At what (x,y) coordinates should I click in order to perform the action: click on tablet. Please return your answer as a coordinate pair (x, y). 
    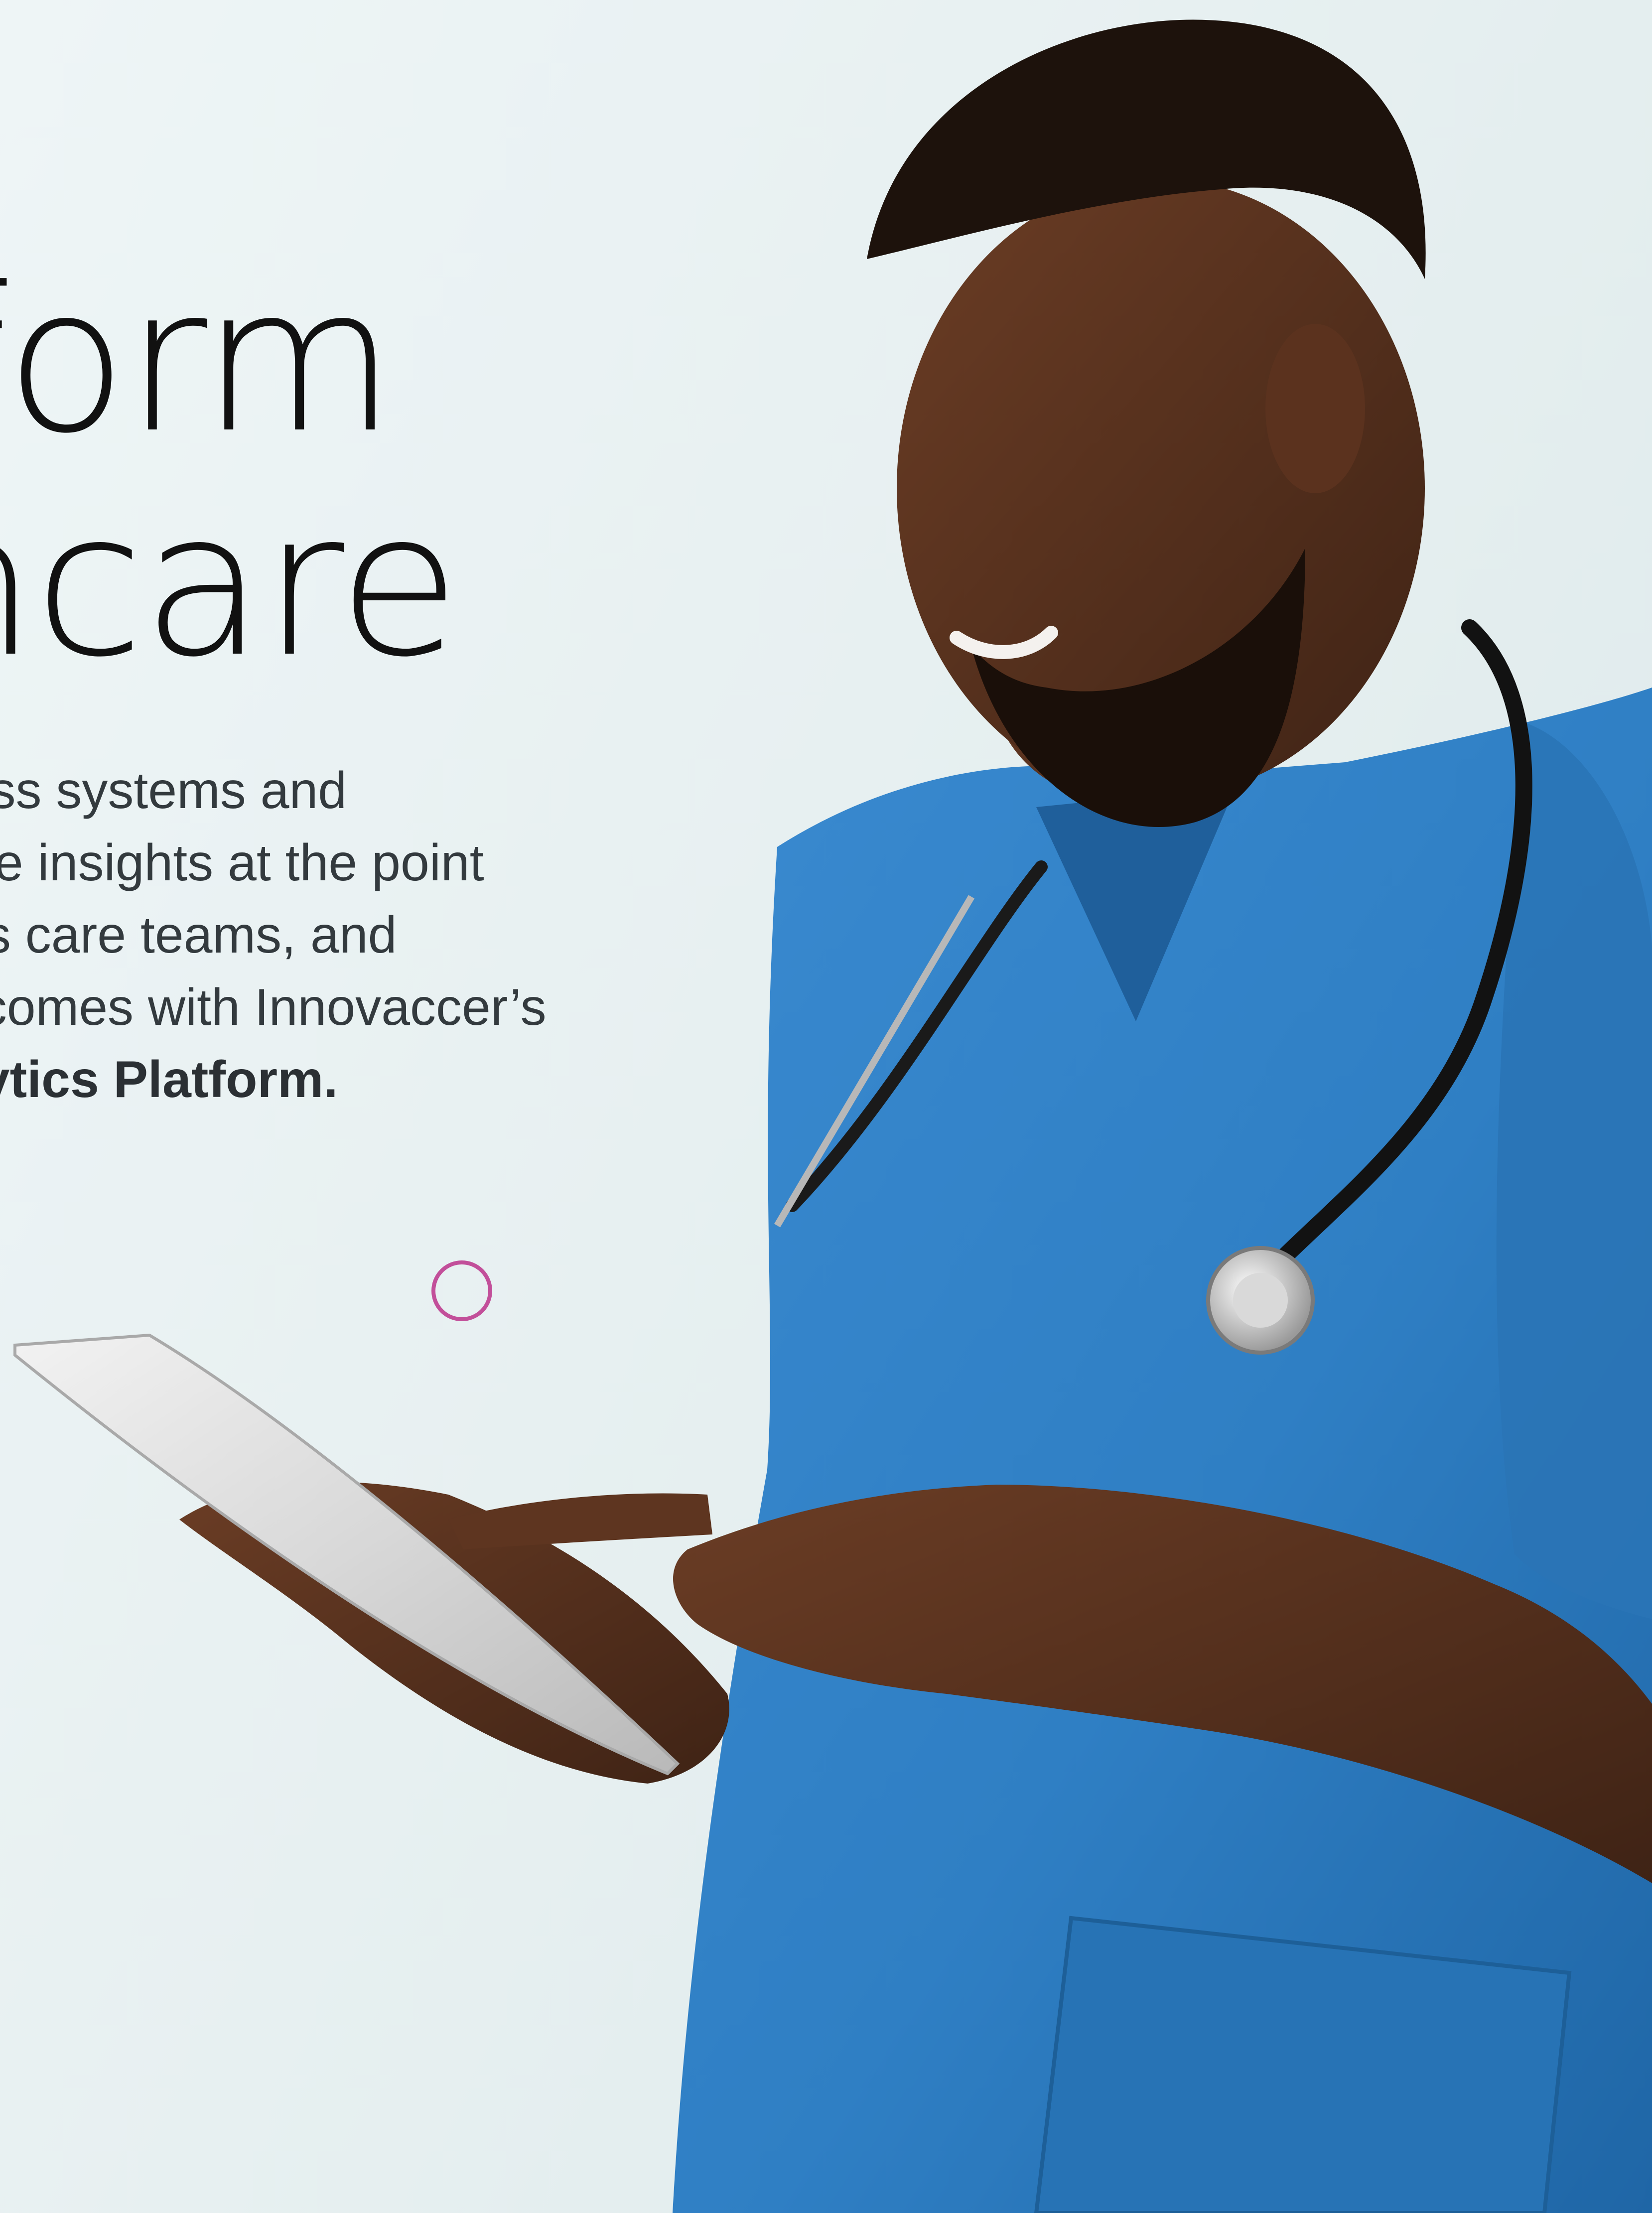
    Looking at the image, I should click on (346, 1554).